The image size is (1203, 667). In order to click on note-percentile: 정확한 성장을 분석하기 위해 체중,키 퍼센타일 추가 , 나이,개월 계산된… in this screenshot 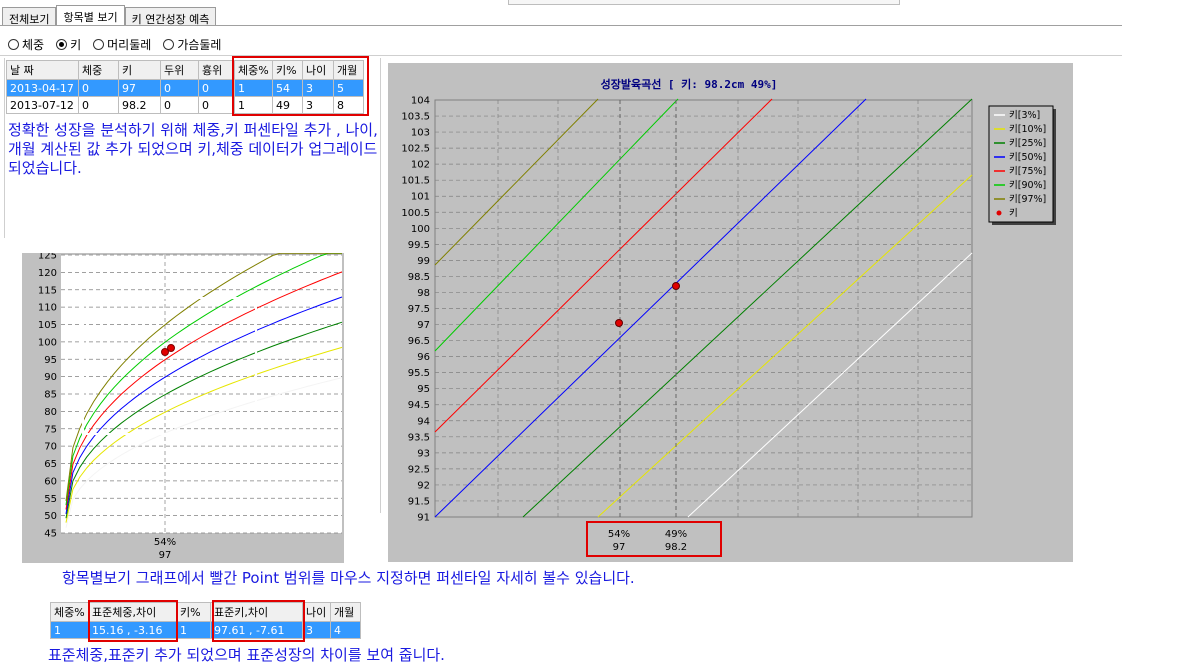, I will do `click(193, 149)`.